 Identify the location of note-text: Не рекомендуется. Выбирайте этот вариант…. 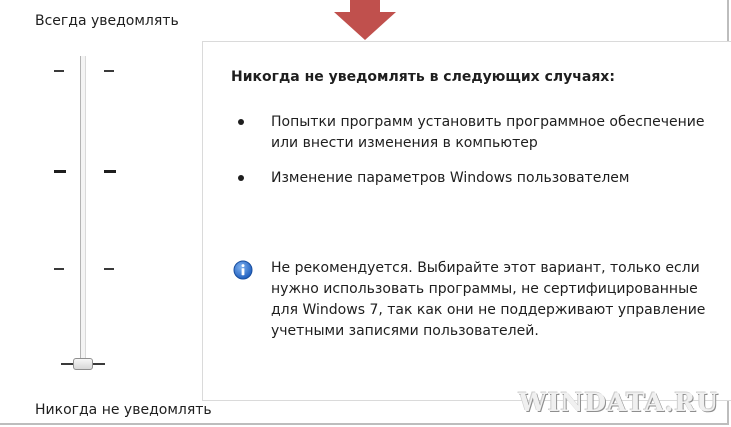
(488, 299).